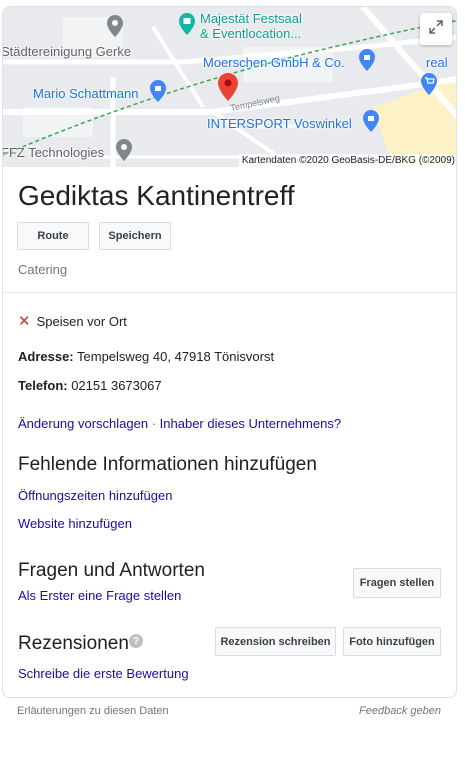  I want to click on feedback-link: Feedback geben, so click(400, 711).